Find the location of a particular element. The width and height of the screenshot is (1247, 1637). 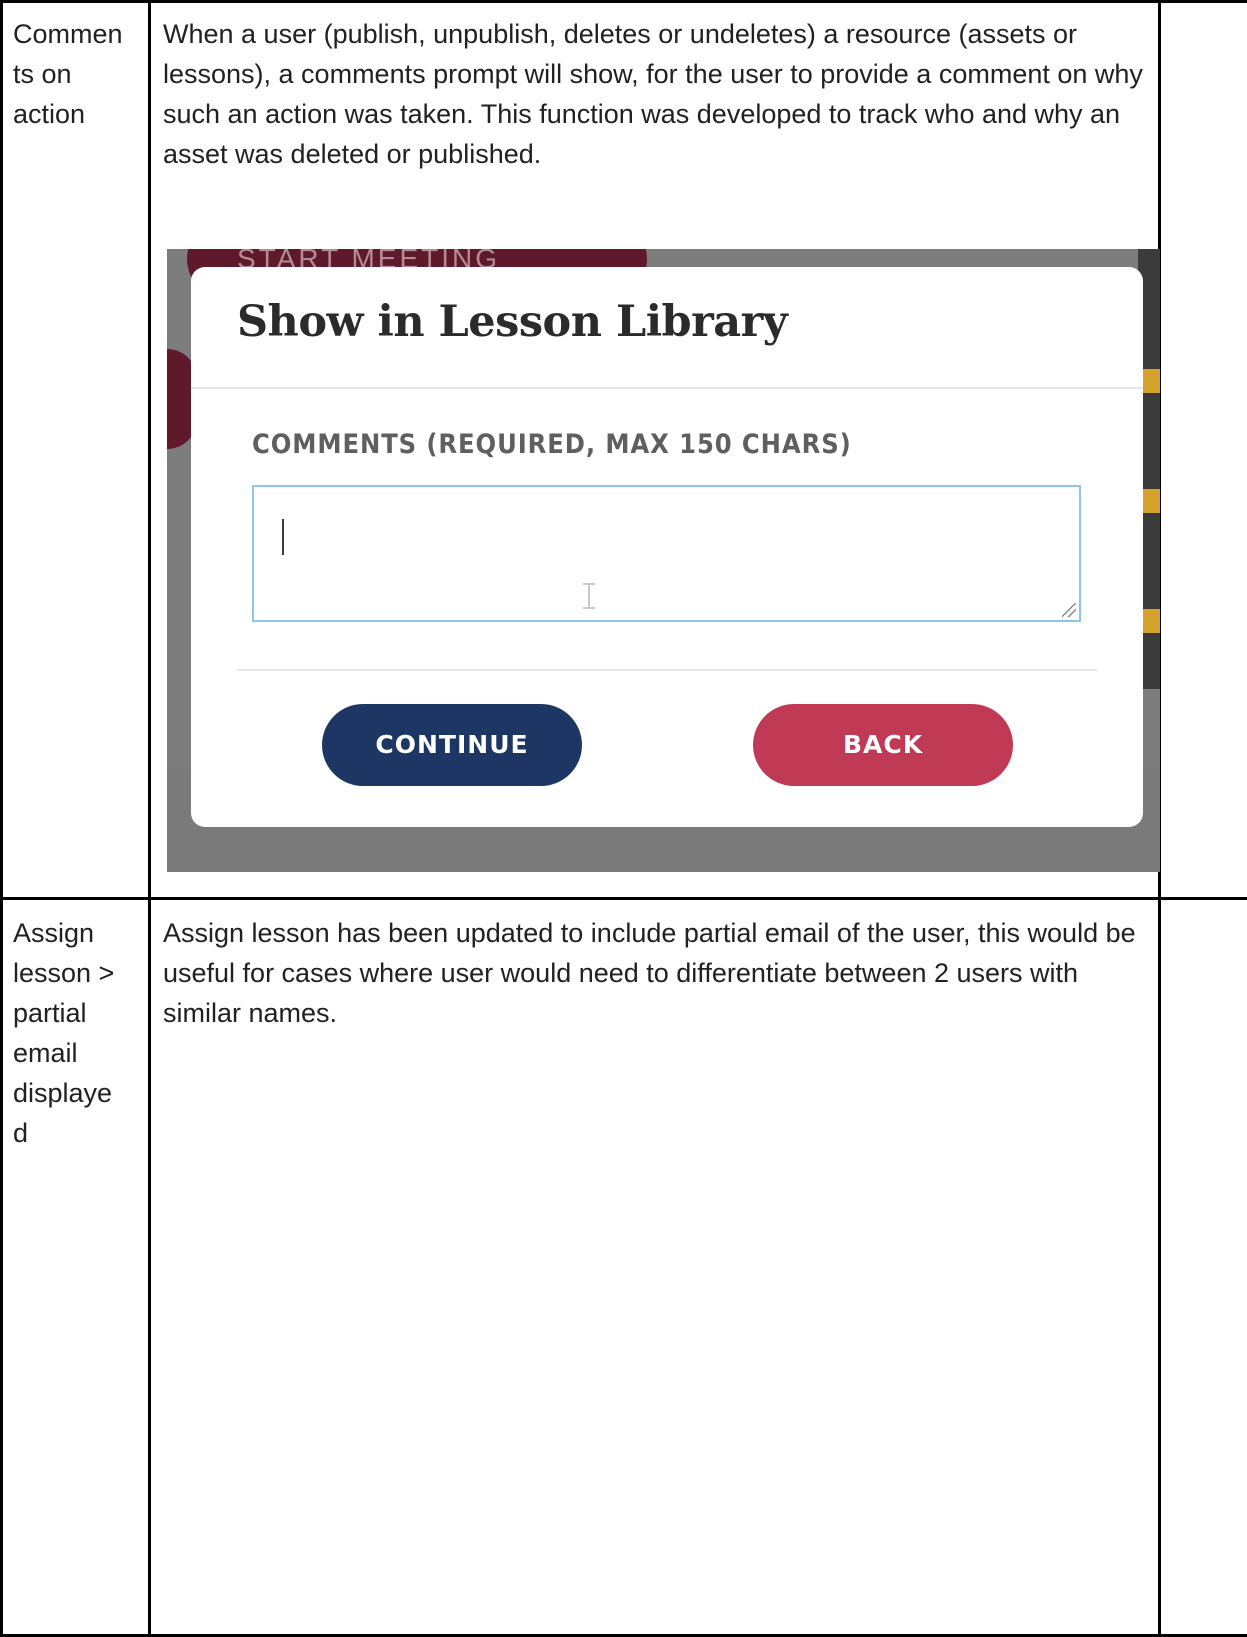

row-label-comments-on-action: Commen ts on action is located at coordinates (68, 74).